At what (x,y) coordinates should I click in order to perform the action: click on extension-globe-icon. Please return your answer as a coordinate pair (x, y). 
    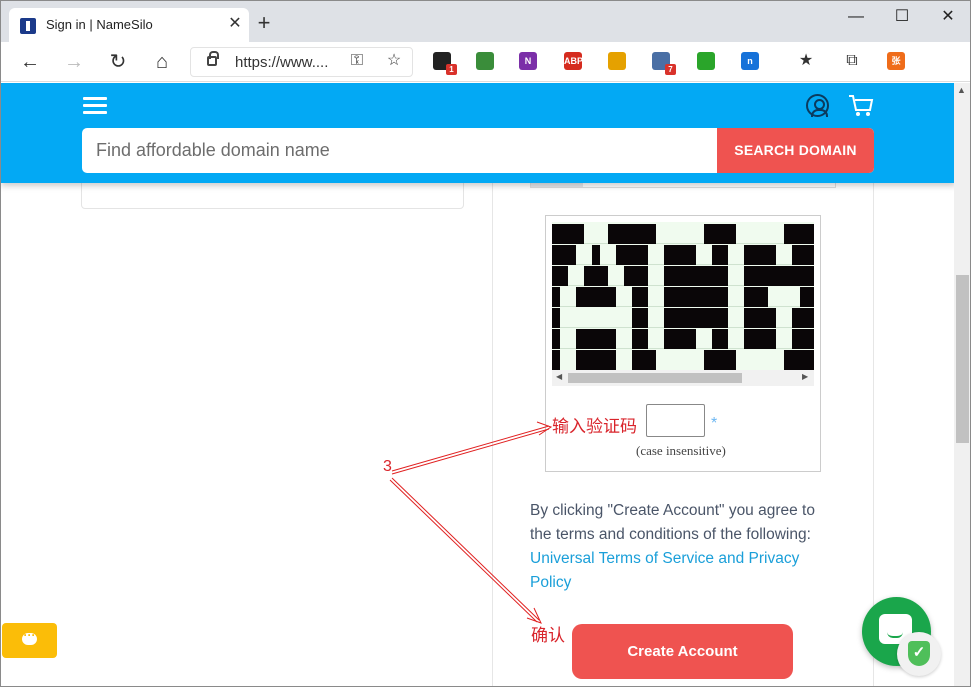
    Looking at the image, I should click on (485, 61).